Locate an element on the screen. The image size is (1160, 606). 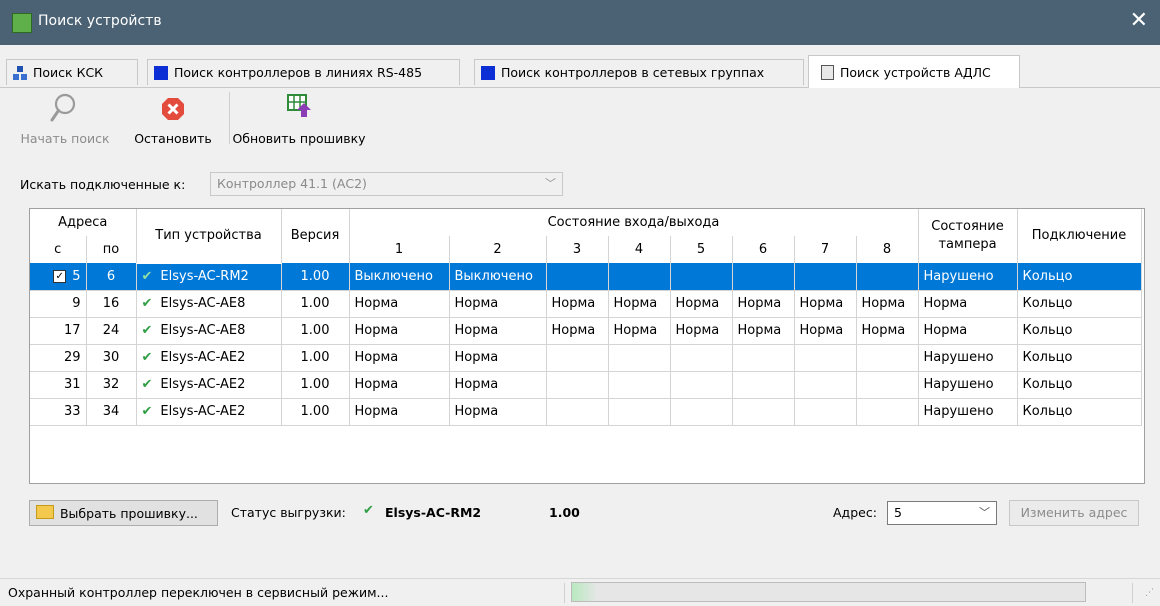
cell-io-1: Выключено is located at coordinates (399, 277).